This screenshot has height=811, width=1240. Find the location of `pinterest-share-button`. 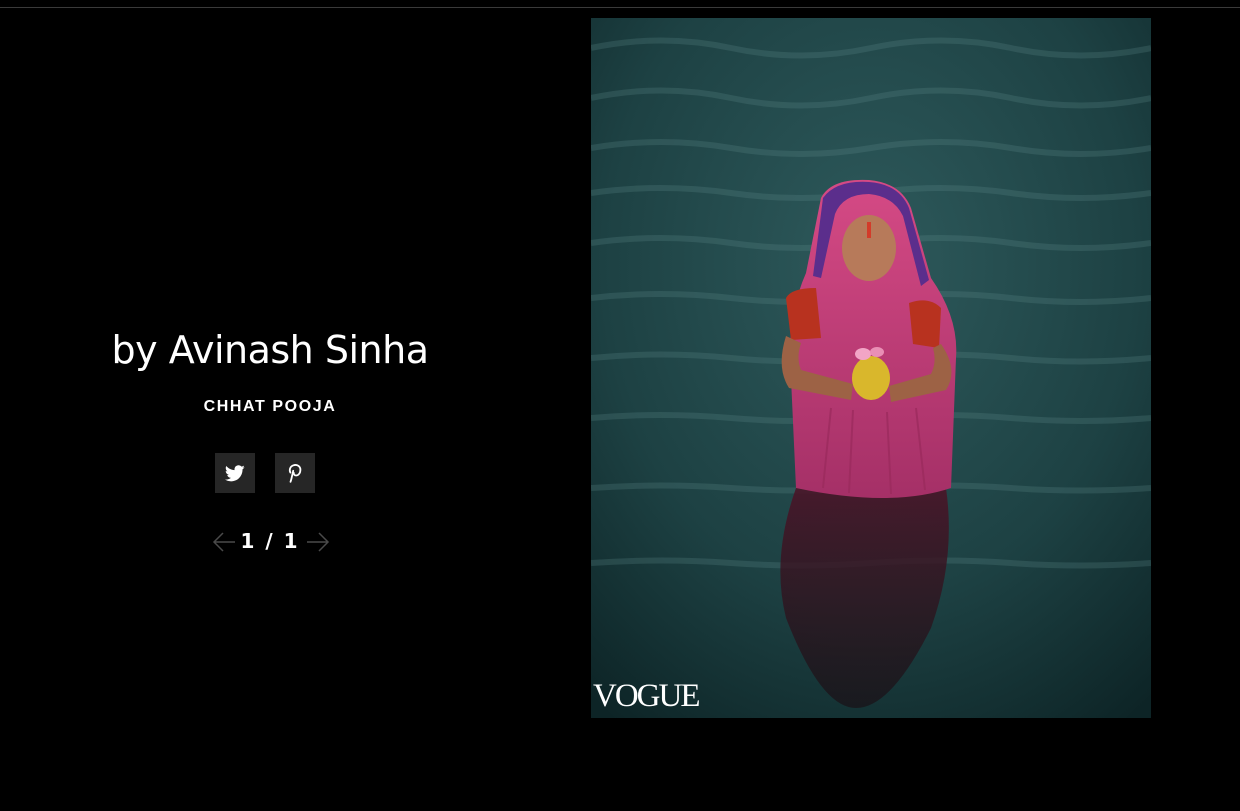

pinterest-share-button is located at coordinates (295, 473).